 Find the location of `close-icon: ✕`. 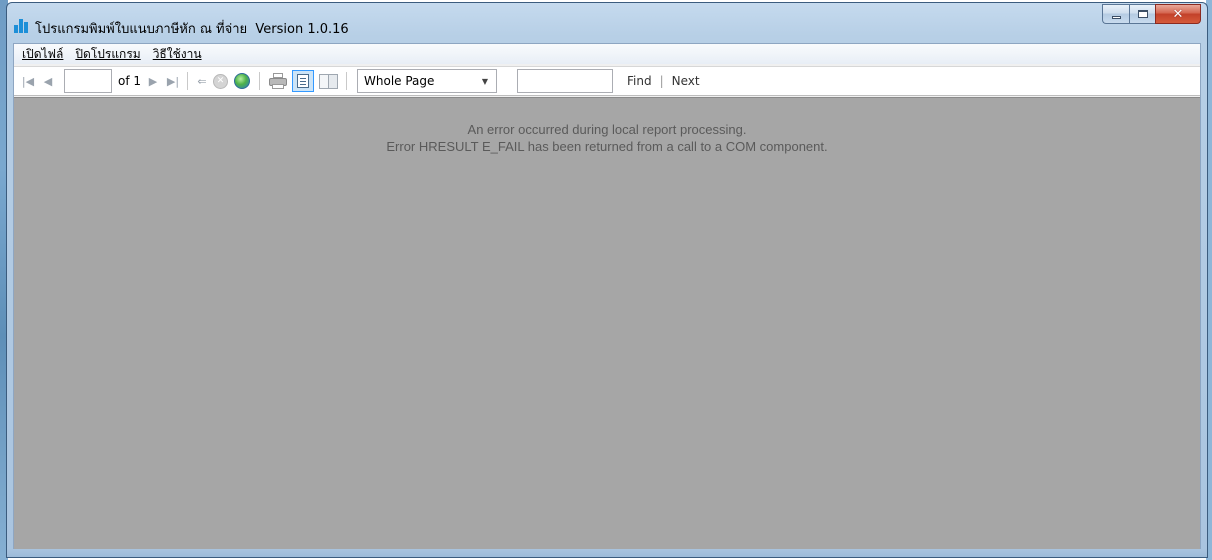

close-icon: ✕ is located at coordinates (1178, 14).